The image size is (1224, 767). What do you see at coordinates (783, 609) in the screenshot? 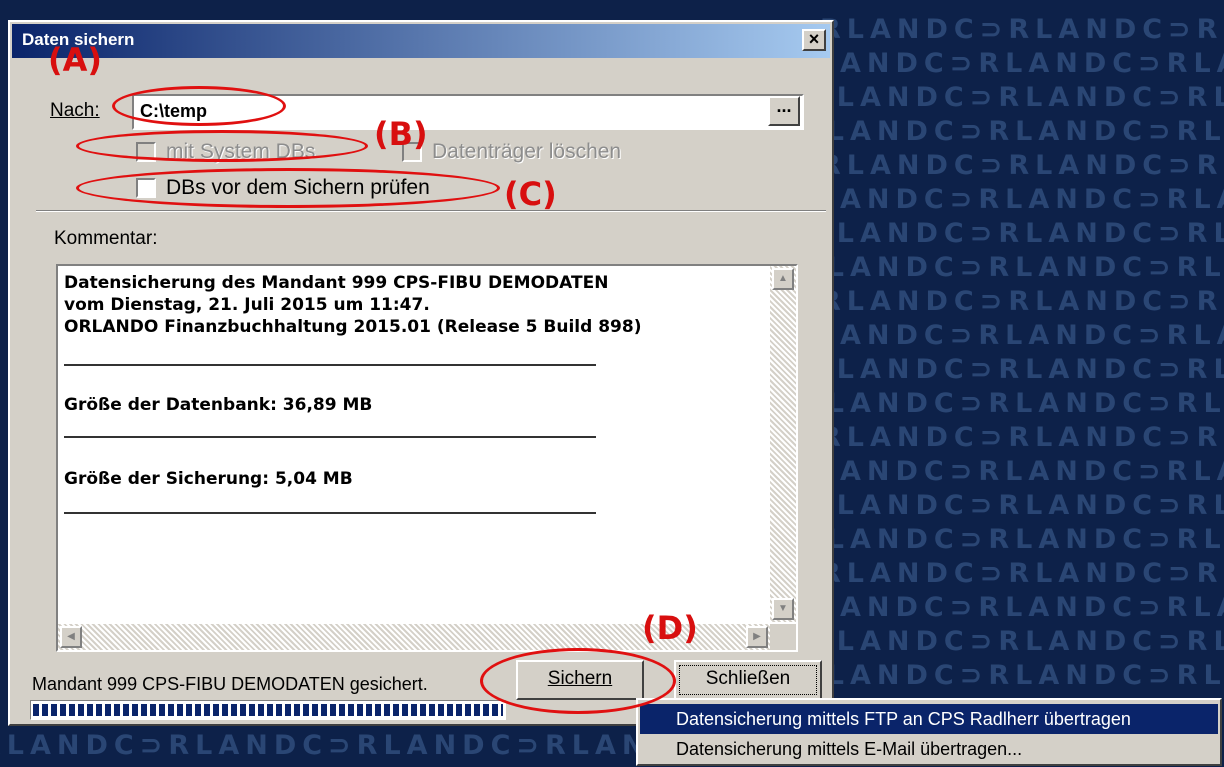
I see `scroll-down-icon: ▼` at bounding box center [783, 609].